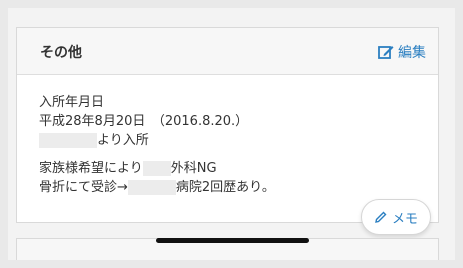  I want to click on edit-button: 編集, so click(402, 52).